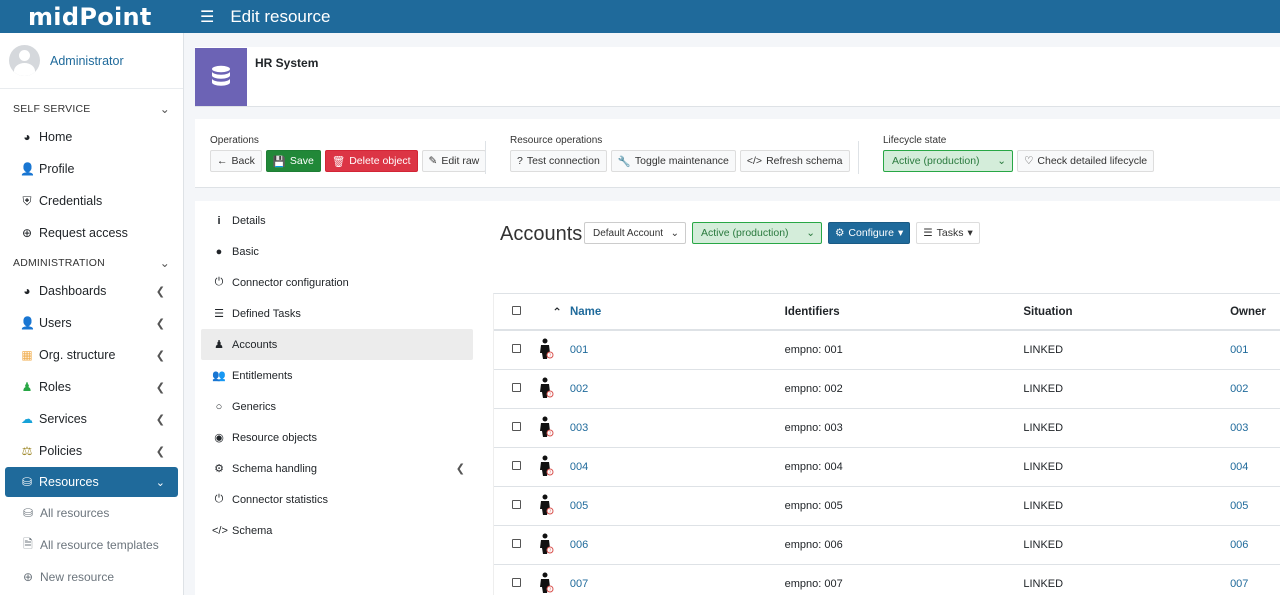  What do you see at coordinates (219, 438) in the screenshot?
I see `eye-icon: ◉` at bounding box center [219, 438].